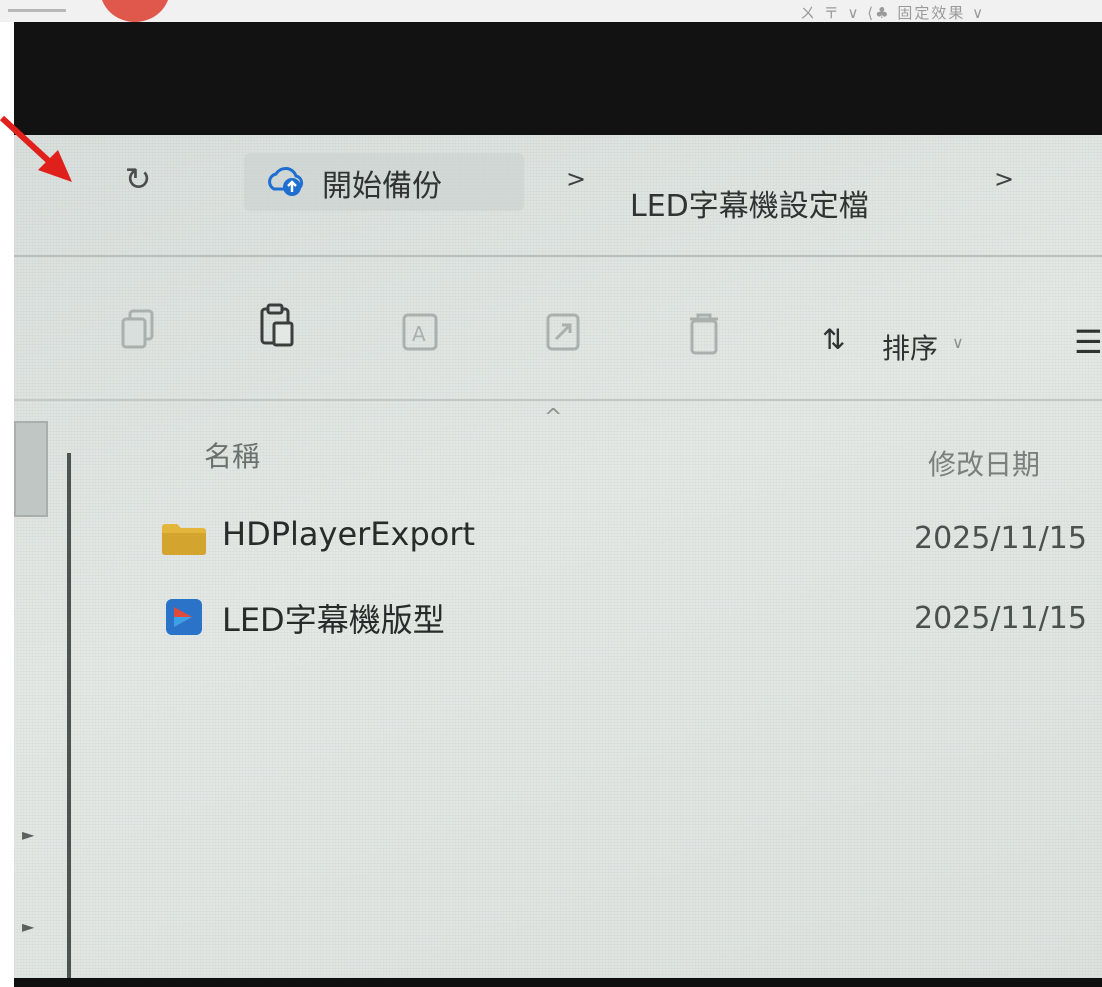 The image size is (1102, 987). I want to click on file-row: LED字幕機版型 2025/11/15, so click(603, 617).